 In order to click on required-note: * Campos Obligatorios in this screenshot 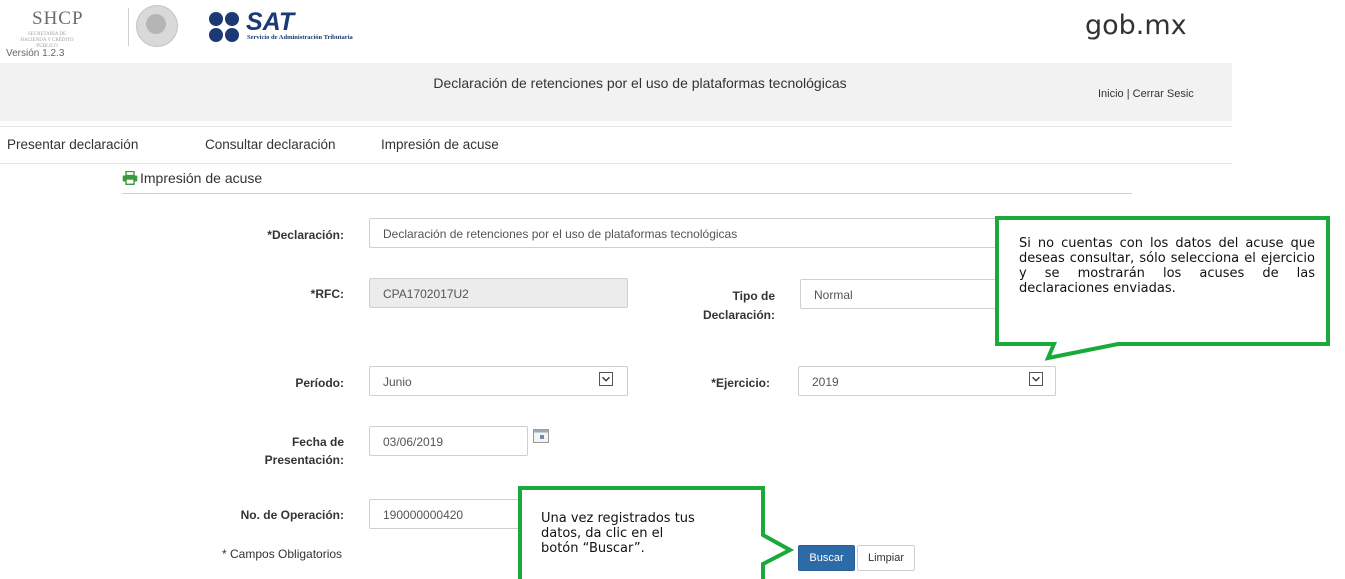, I will do `click(282, 554)`.